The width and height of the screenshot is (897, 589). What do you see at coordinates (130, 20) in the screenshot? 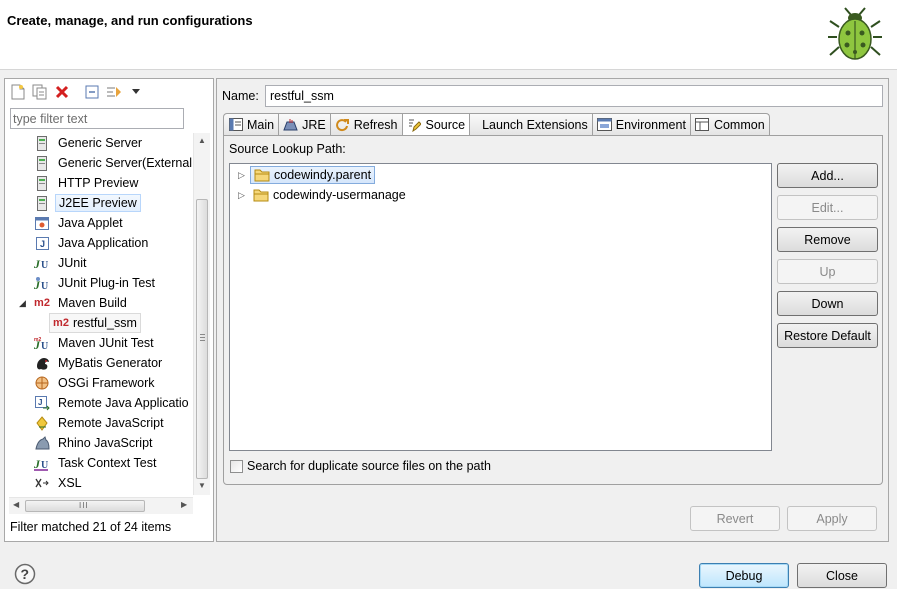
I see `dialog-title: Create, manage, and run configurations` at bounding box center [130, 20].